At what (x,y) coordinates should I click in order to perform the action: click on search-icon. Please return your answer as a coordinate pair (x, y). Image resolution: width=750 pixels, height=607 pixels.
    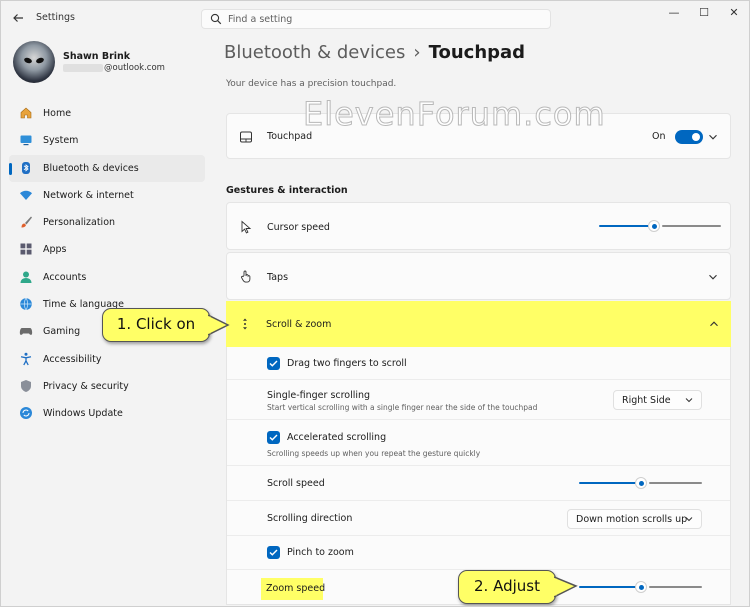
    Looking at the image, I should click on (216, 19).